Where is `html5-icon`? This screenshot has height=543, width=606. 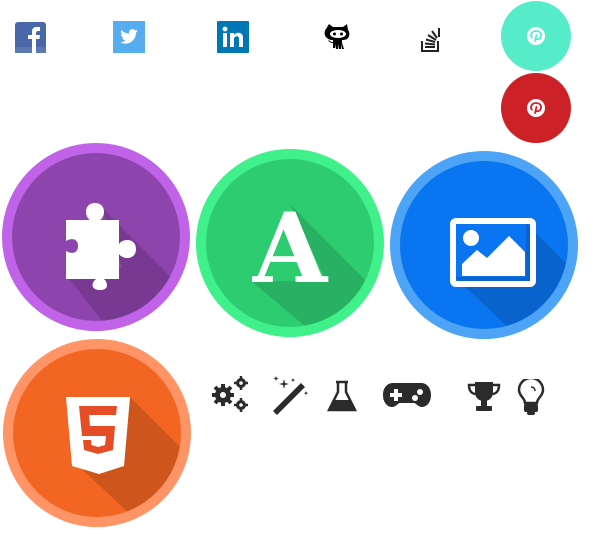
html5-icon is located at coordinates (123, 457).